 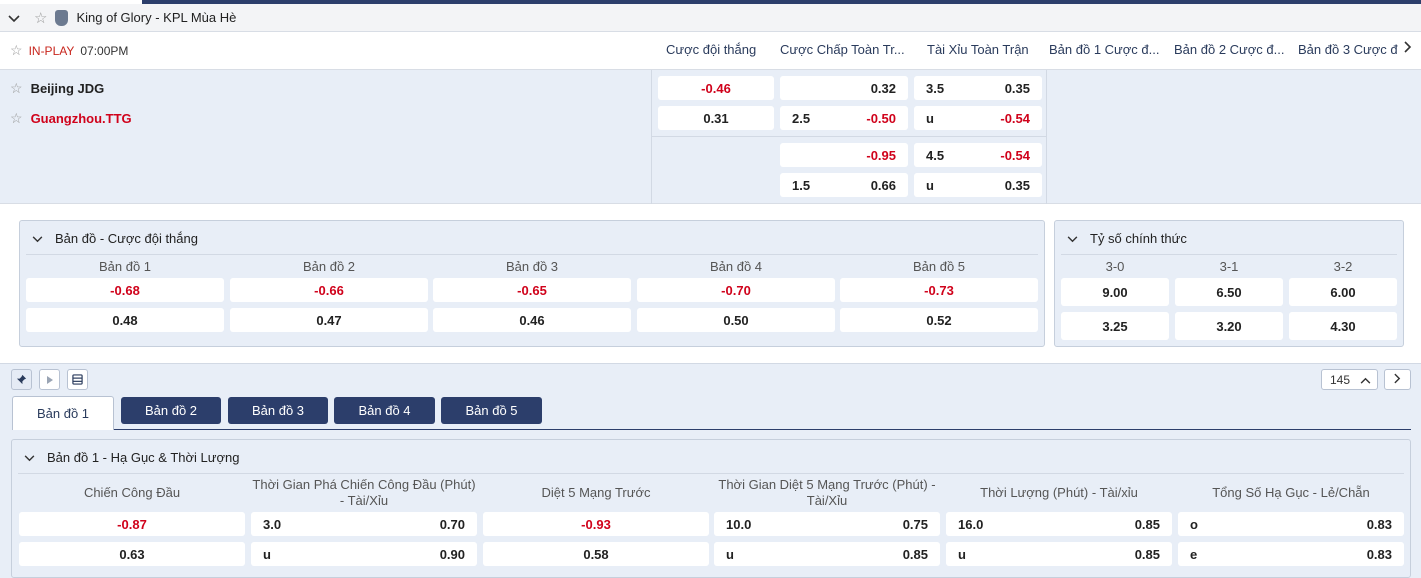 What do you see at coordinates (125, 320) in the screenshot?
I see `odds-cell: 0.48` at bounding box center [125, 320].